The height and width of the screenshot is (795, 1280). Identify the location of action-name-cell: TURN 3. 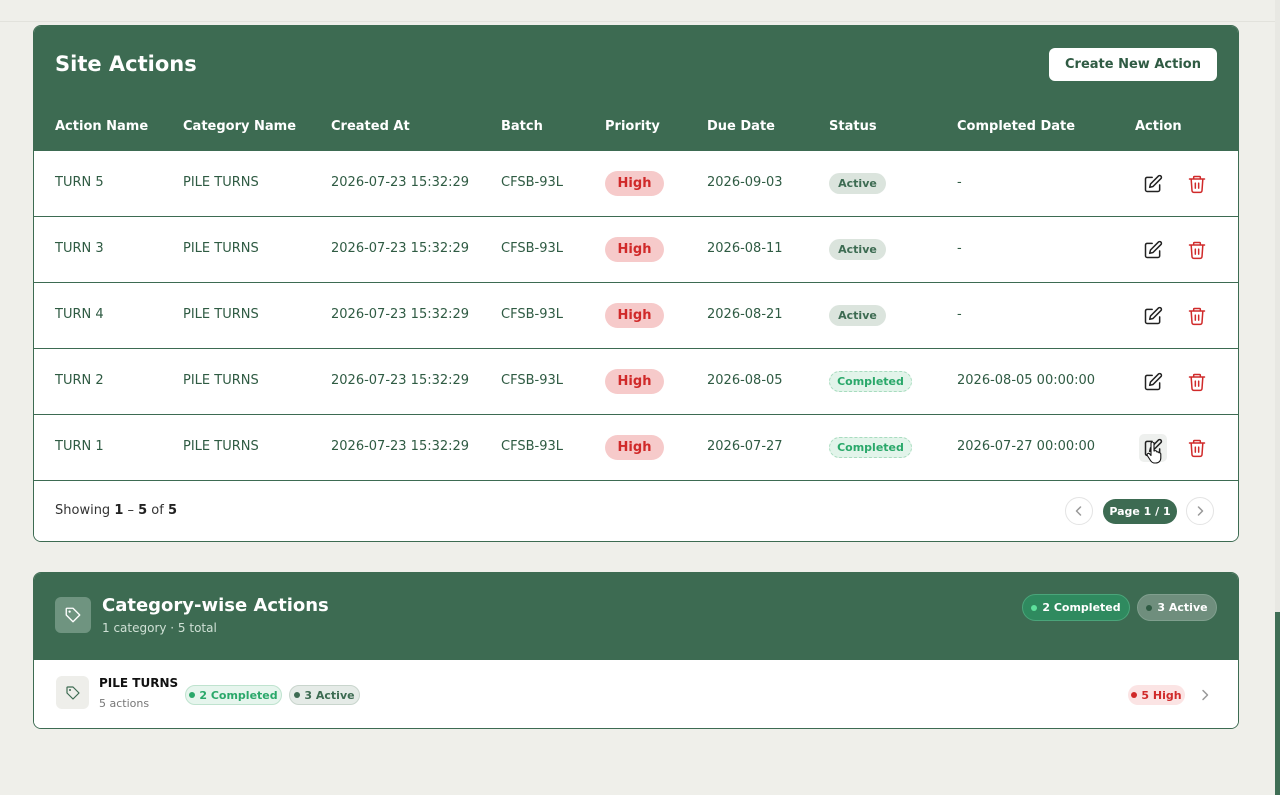
(79, 248).